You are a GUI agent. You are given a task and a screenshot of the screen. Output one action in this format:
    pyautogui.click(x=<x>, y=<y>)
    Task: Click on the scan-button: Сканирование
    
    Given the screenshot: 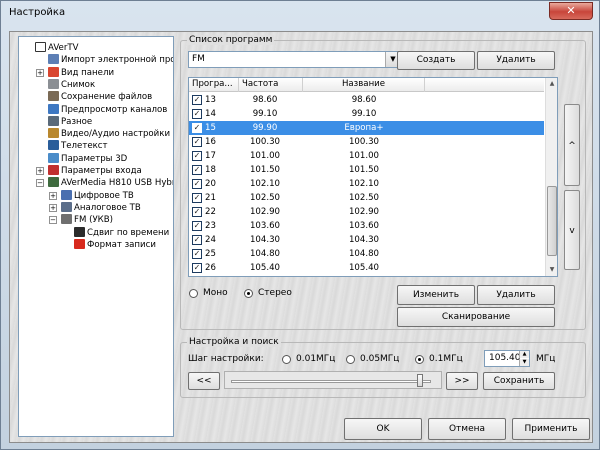 What is the action you would take?
    pyautogui.click(x=476, y=317)
    